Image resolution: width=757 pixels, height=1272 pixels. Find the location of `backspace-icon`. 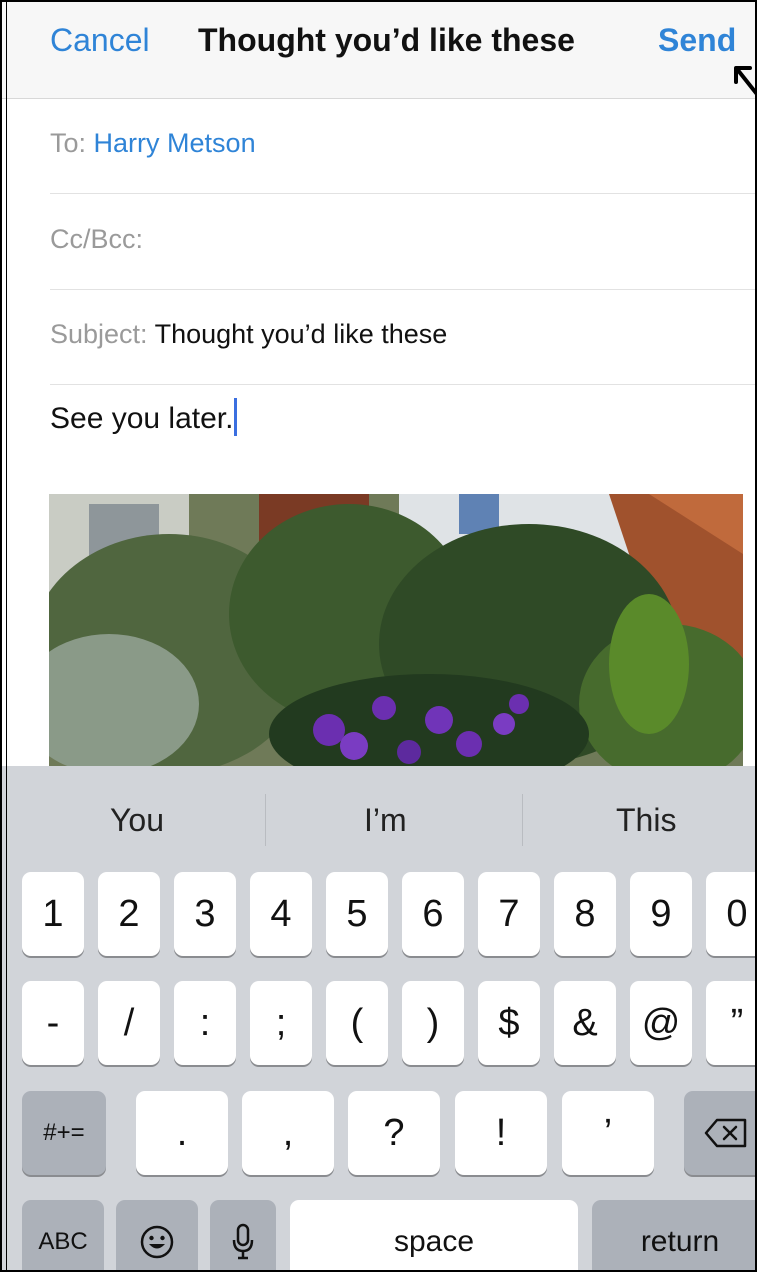

backspace-icon is located at coordinates (725, 1133).